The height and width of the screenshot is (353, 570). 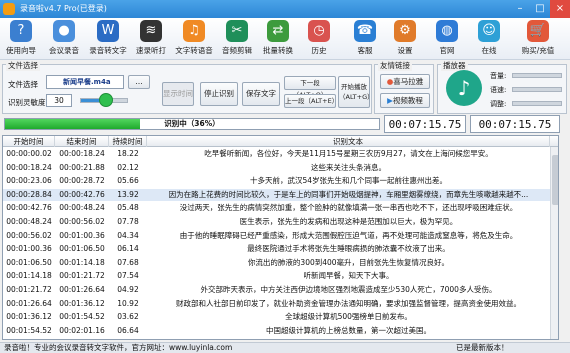 I want to click on toolbar-button-history: ◷ 历史, so click(x=319, y=39).